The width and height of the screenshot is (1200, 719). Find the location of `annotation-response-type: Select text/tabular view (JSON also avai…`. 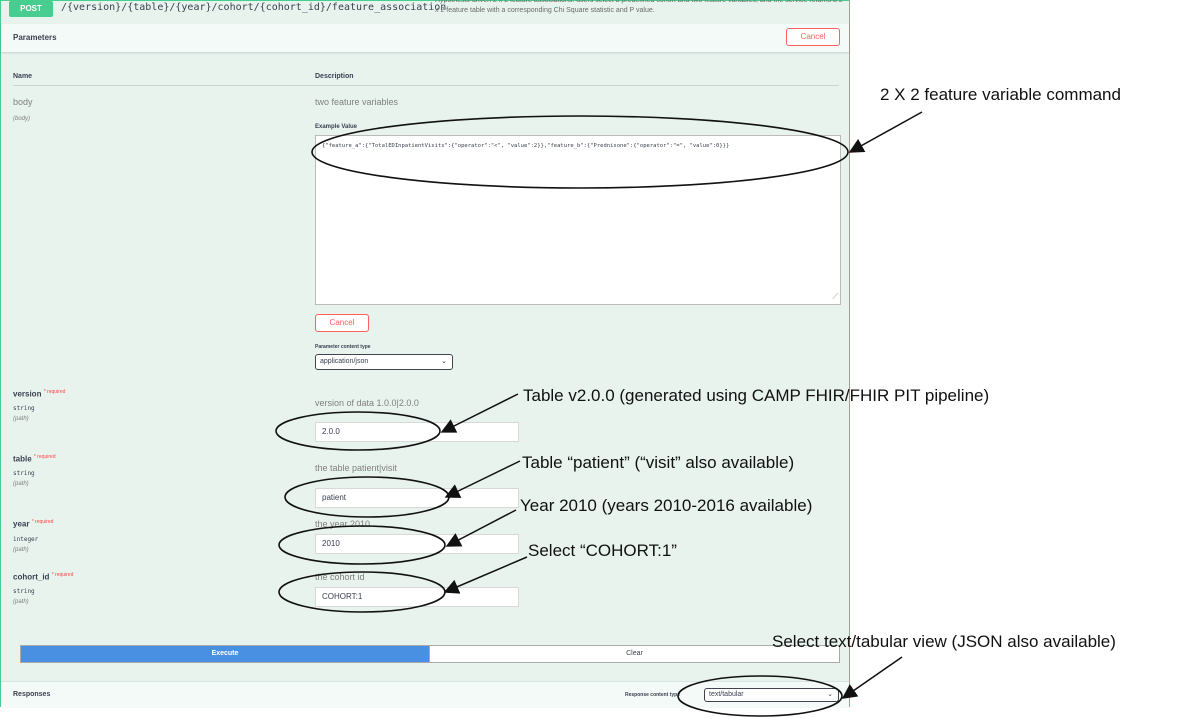

annotation-response-type: Select text/tabular view (JSON also avai… is located at coordinates (944, 641).